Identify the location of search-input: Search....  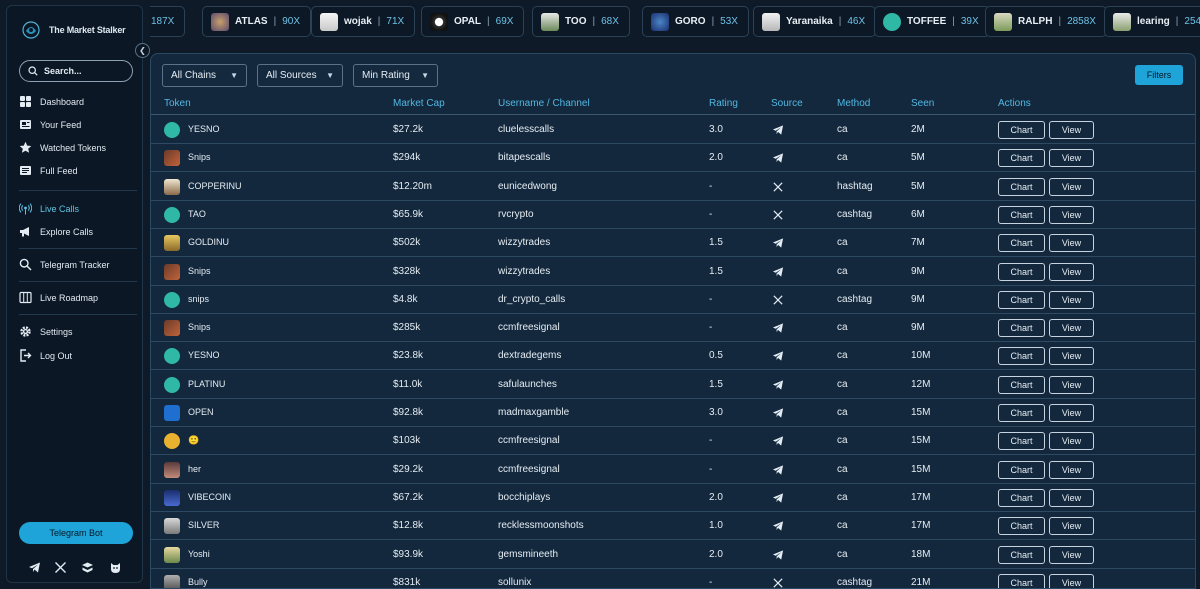
(76, 71).